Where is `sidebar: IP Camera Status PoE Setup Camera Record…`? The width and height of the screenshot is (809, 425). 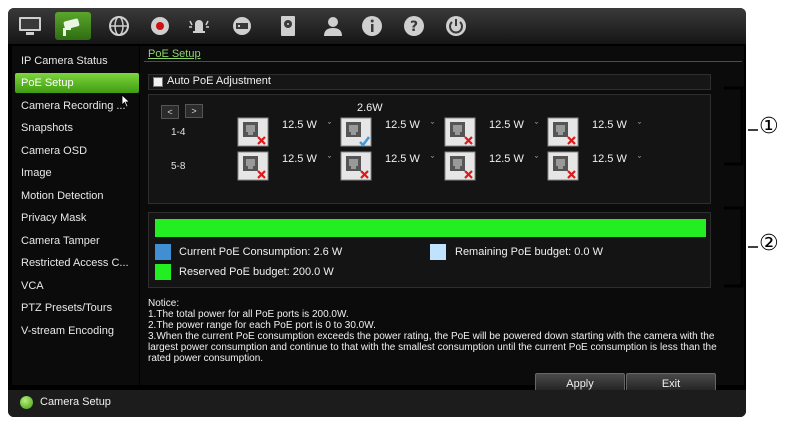 sidebar: IP Camera Status PoE Setup Camera Record… is located at coordinates (75, 215).